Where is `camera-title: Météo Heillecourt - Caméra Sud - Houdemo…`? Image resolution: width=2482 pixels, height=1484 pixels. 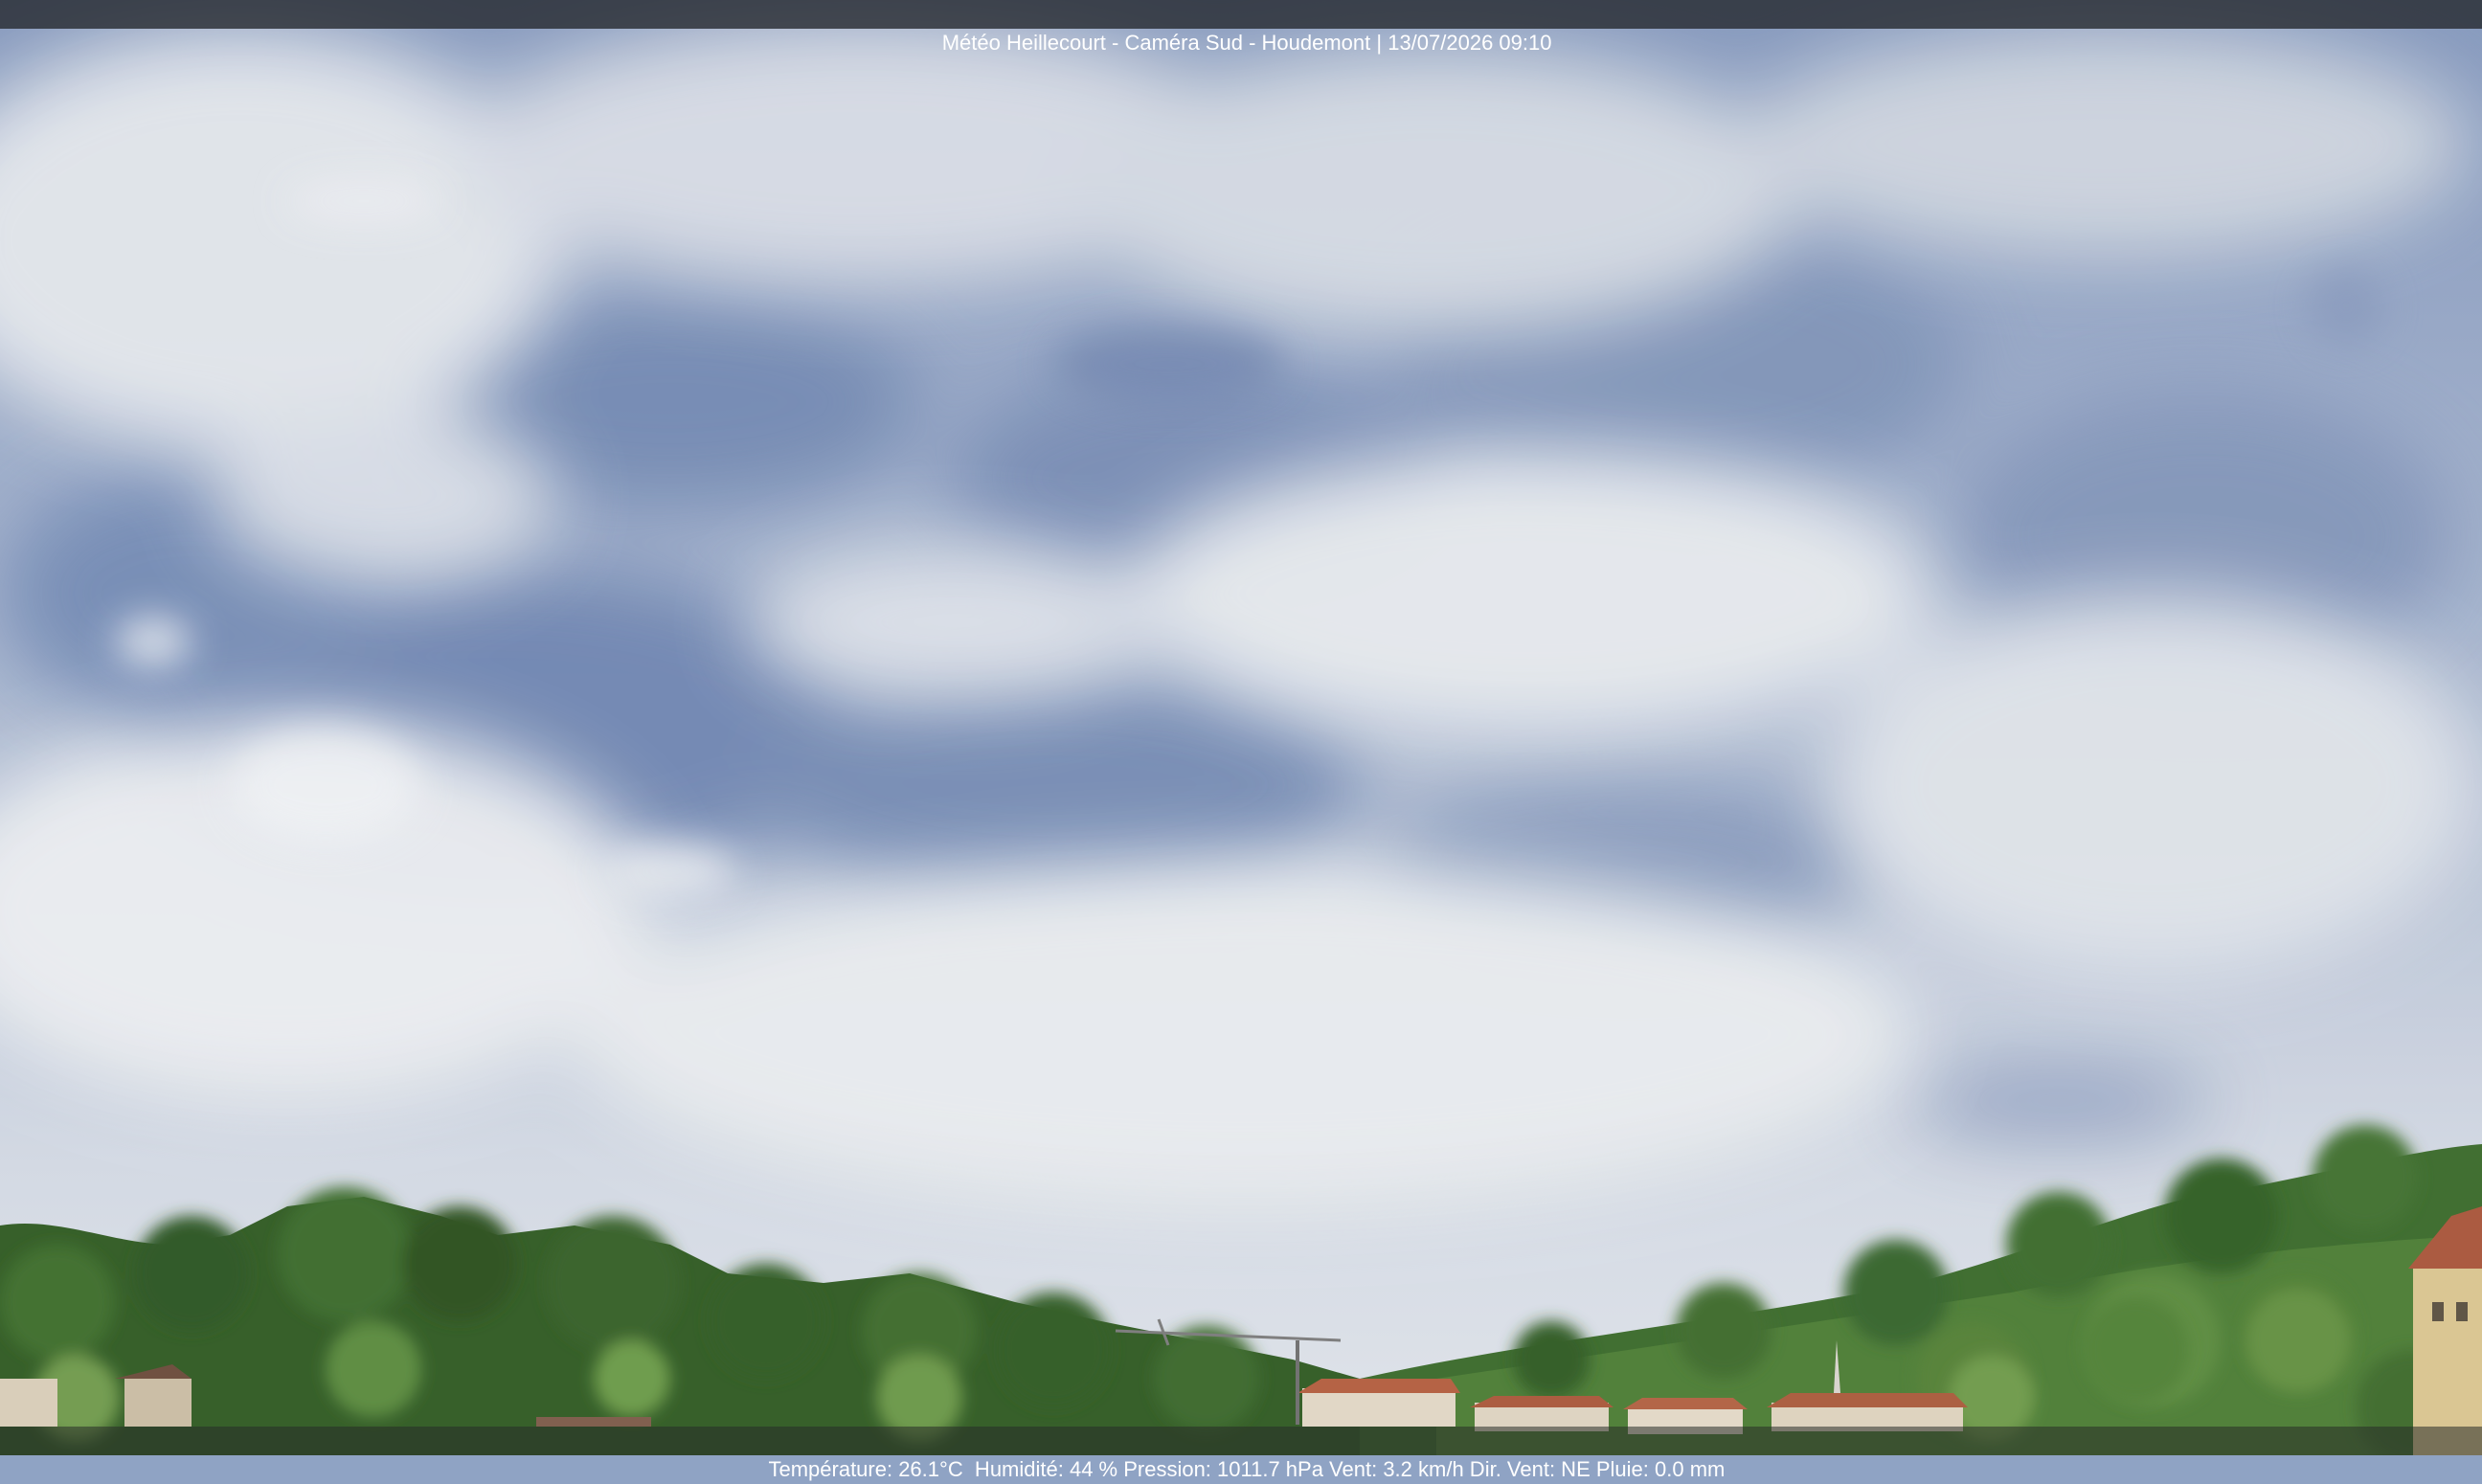
camera-title: Météo Heillecourt - Caméra Sud - Houdemo… is located at coordinates (1246, 43).